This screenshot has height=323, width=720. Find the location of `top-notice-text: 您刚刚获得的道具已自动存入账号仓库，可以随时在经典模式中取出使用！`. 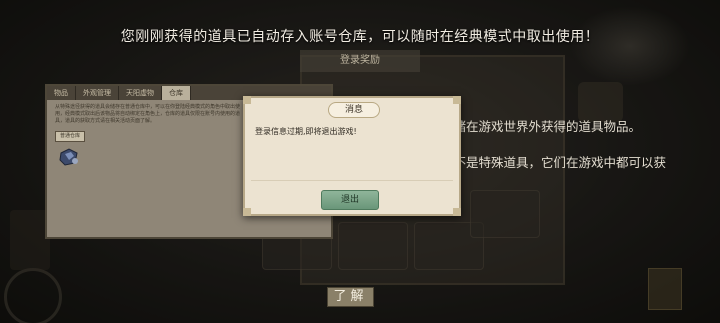

top-notice-text: 您刚刚获得的道具已自动存入账号仓库，可以随时在经典模式中取出使用！ is located at coordinates (360, 37).